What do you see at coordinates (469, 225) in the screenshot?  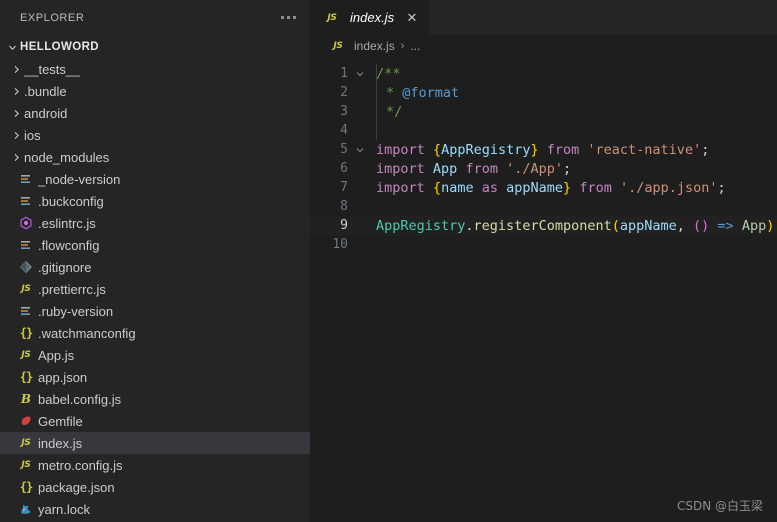 I see `punct-token: .` at bounding box center [469, 225].